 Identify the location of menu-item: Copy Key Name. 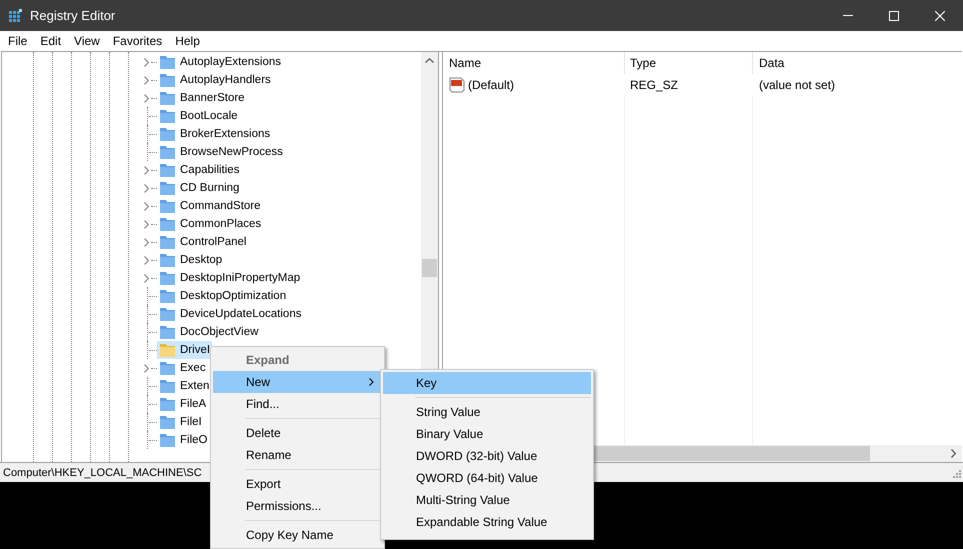
(297, 535).